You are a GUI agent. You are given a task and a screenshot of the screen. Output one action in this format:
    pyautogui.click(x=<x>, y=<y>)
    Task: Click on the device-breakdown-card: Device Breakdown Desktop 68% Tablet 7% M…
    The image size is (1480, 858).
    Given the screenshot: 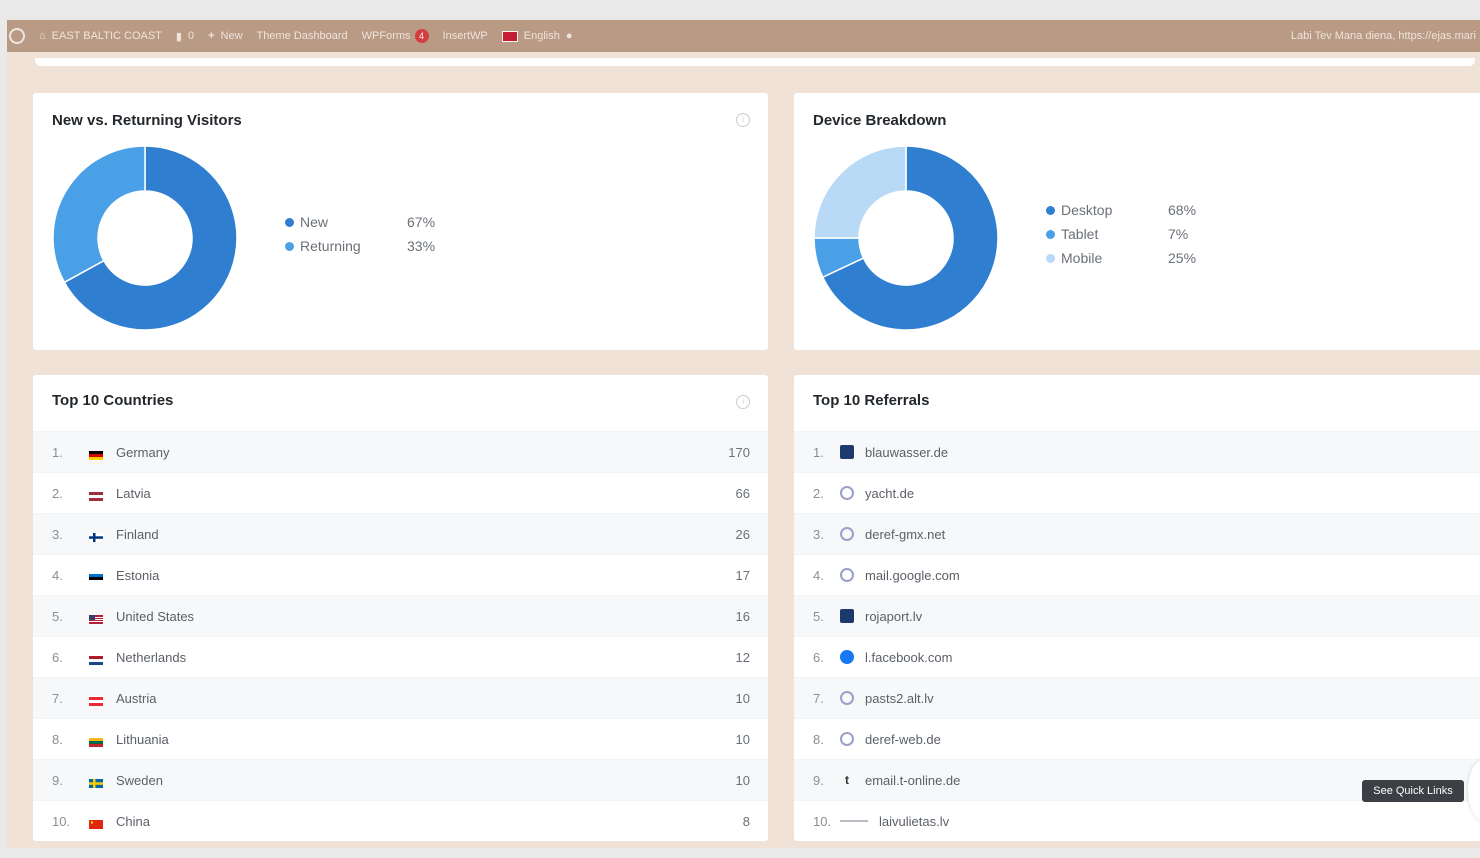 What is the action you would take?
    pyautogui.click(x=1137, y=221)
    